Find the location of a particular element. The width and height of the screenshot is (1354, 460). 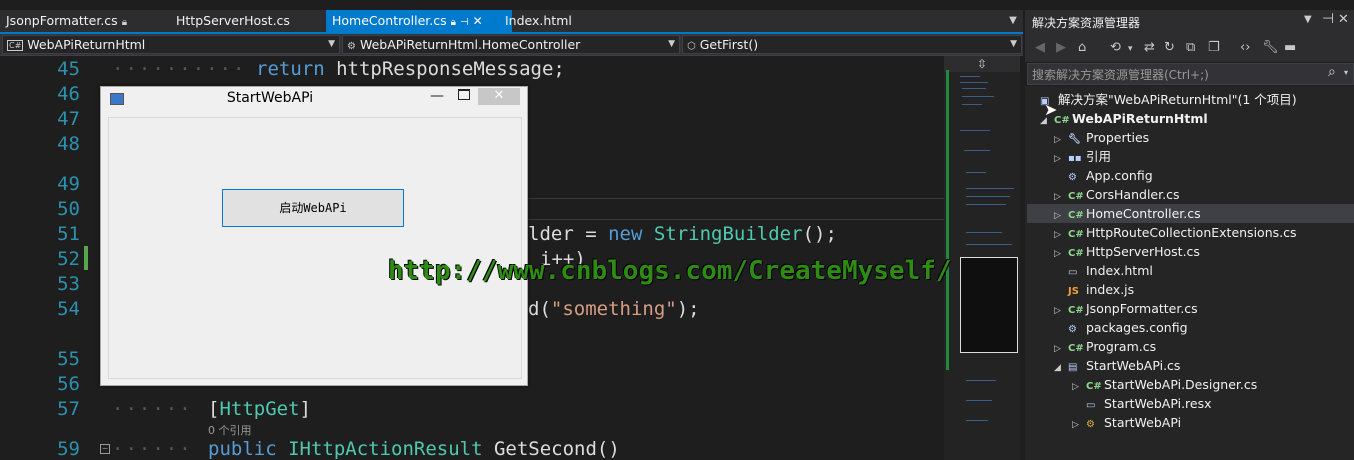

indent-guide-dots: ·········· is located at coordinates (179, 69).